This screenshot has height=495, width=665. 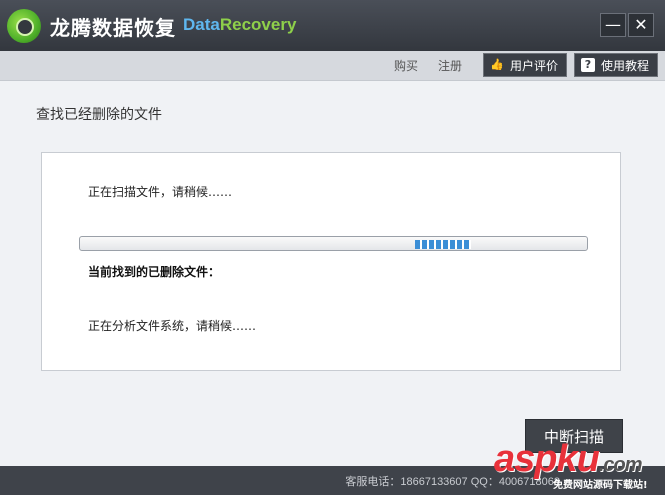 I want to click on app-subtitle-data: Data, so click(x=201, y=24).